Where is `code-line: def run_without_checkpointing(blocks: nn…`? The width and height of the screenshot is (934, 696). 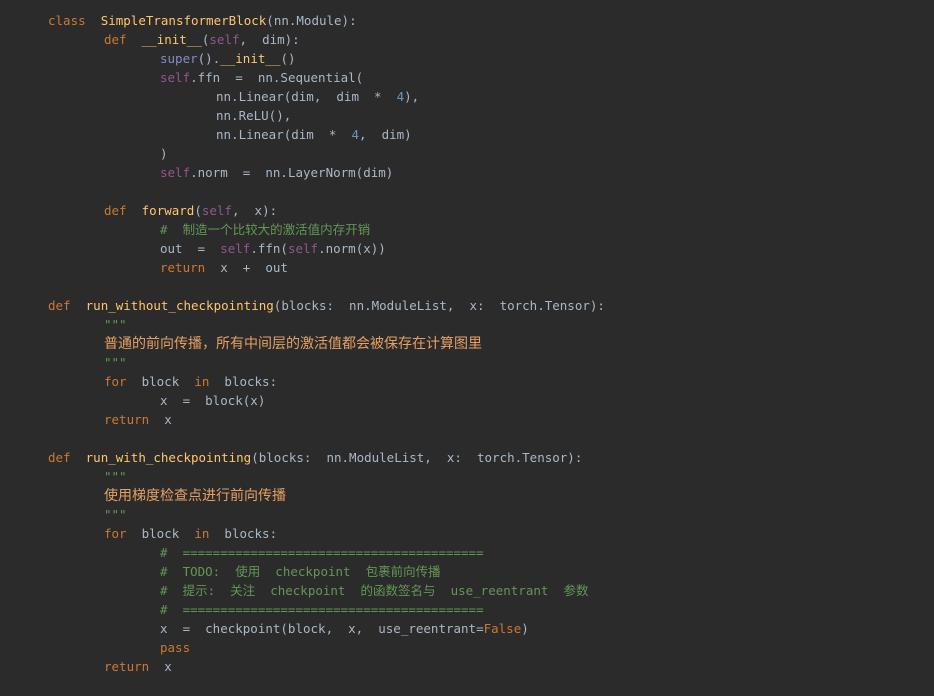 code-line: def run_without_checkpointing(blocks: nn… is located at coordinates (491, 305).